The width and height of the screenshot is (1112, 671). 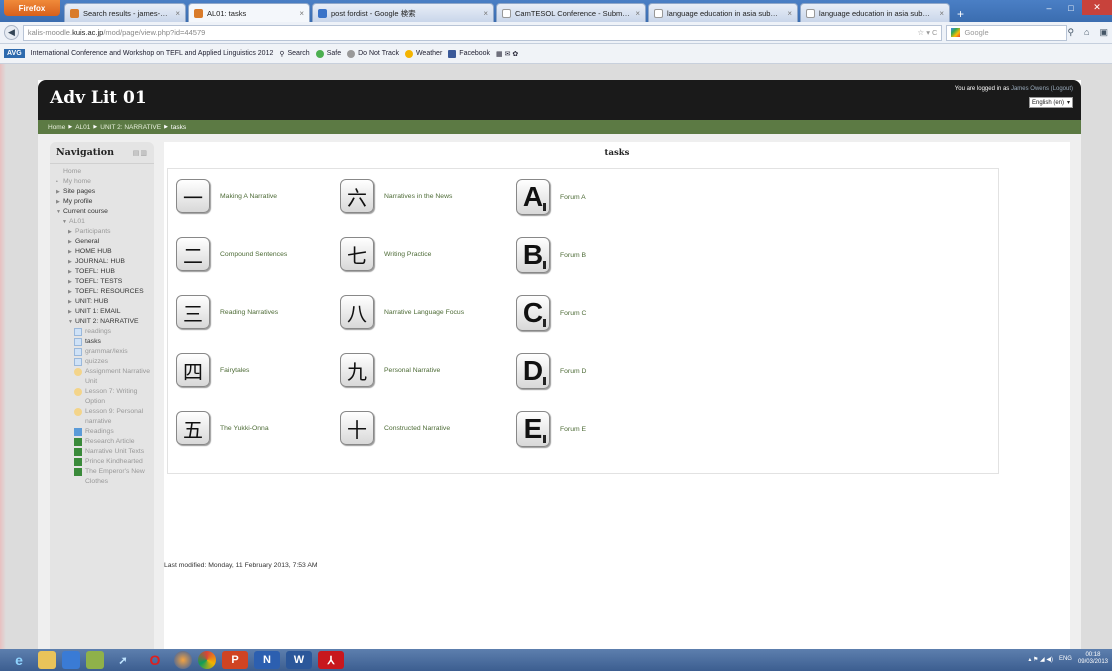 I want to click on firefox-icon, so click(x=183, y=660).